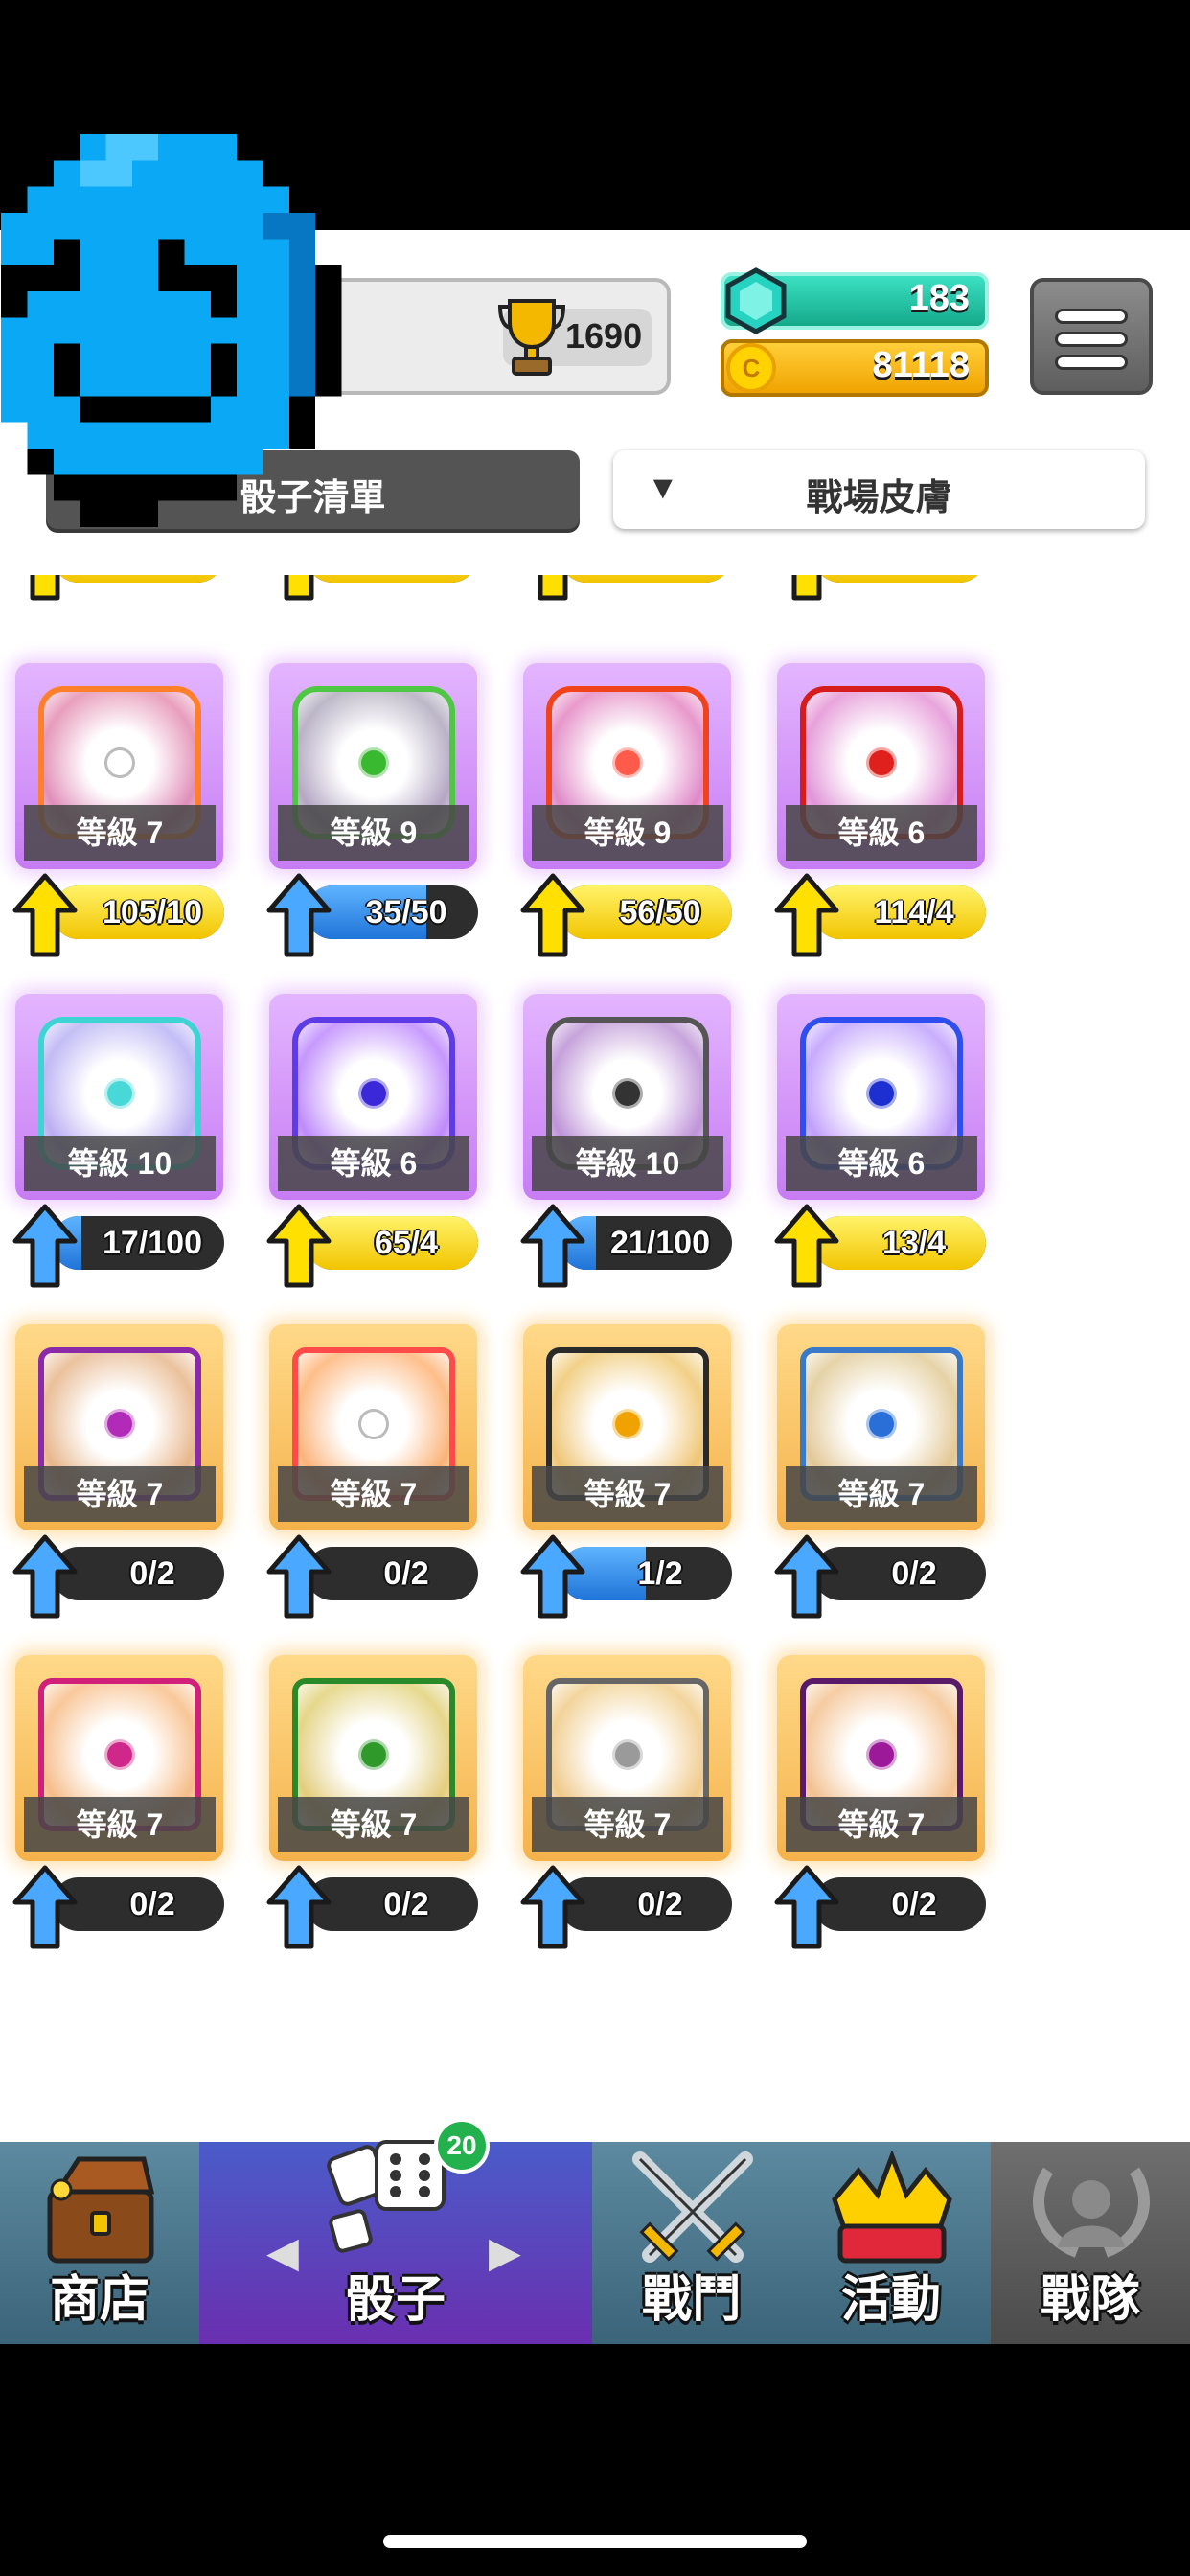  I want to click on dice-card: 等級 9 56/50, so click(627, 810).